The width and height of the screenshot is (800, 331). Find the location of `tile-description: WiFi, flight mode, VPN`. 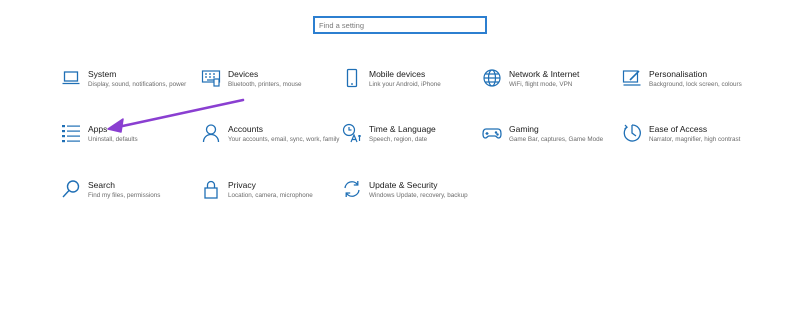

tile-description: WiFi, flight mode, VPN is located at coordinates (541, 84).